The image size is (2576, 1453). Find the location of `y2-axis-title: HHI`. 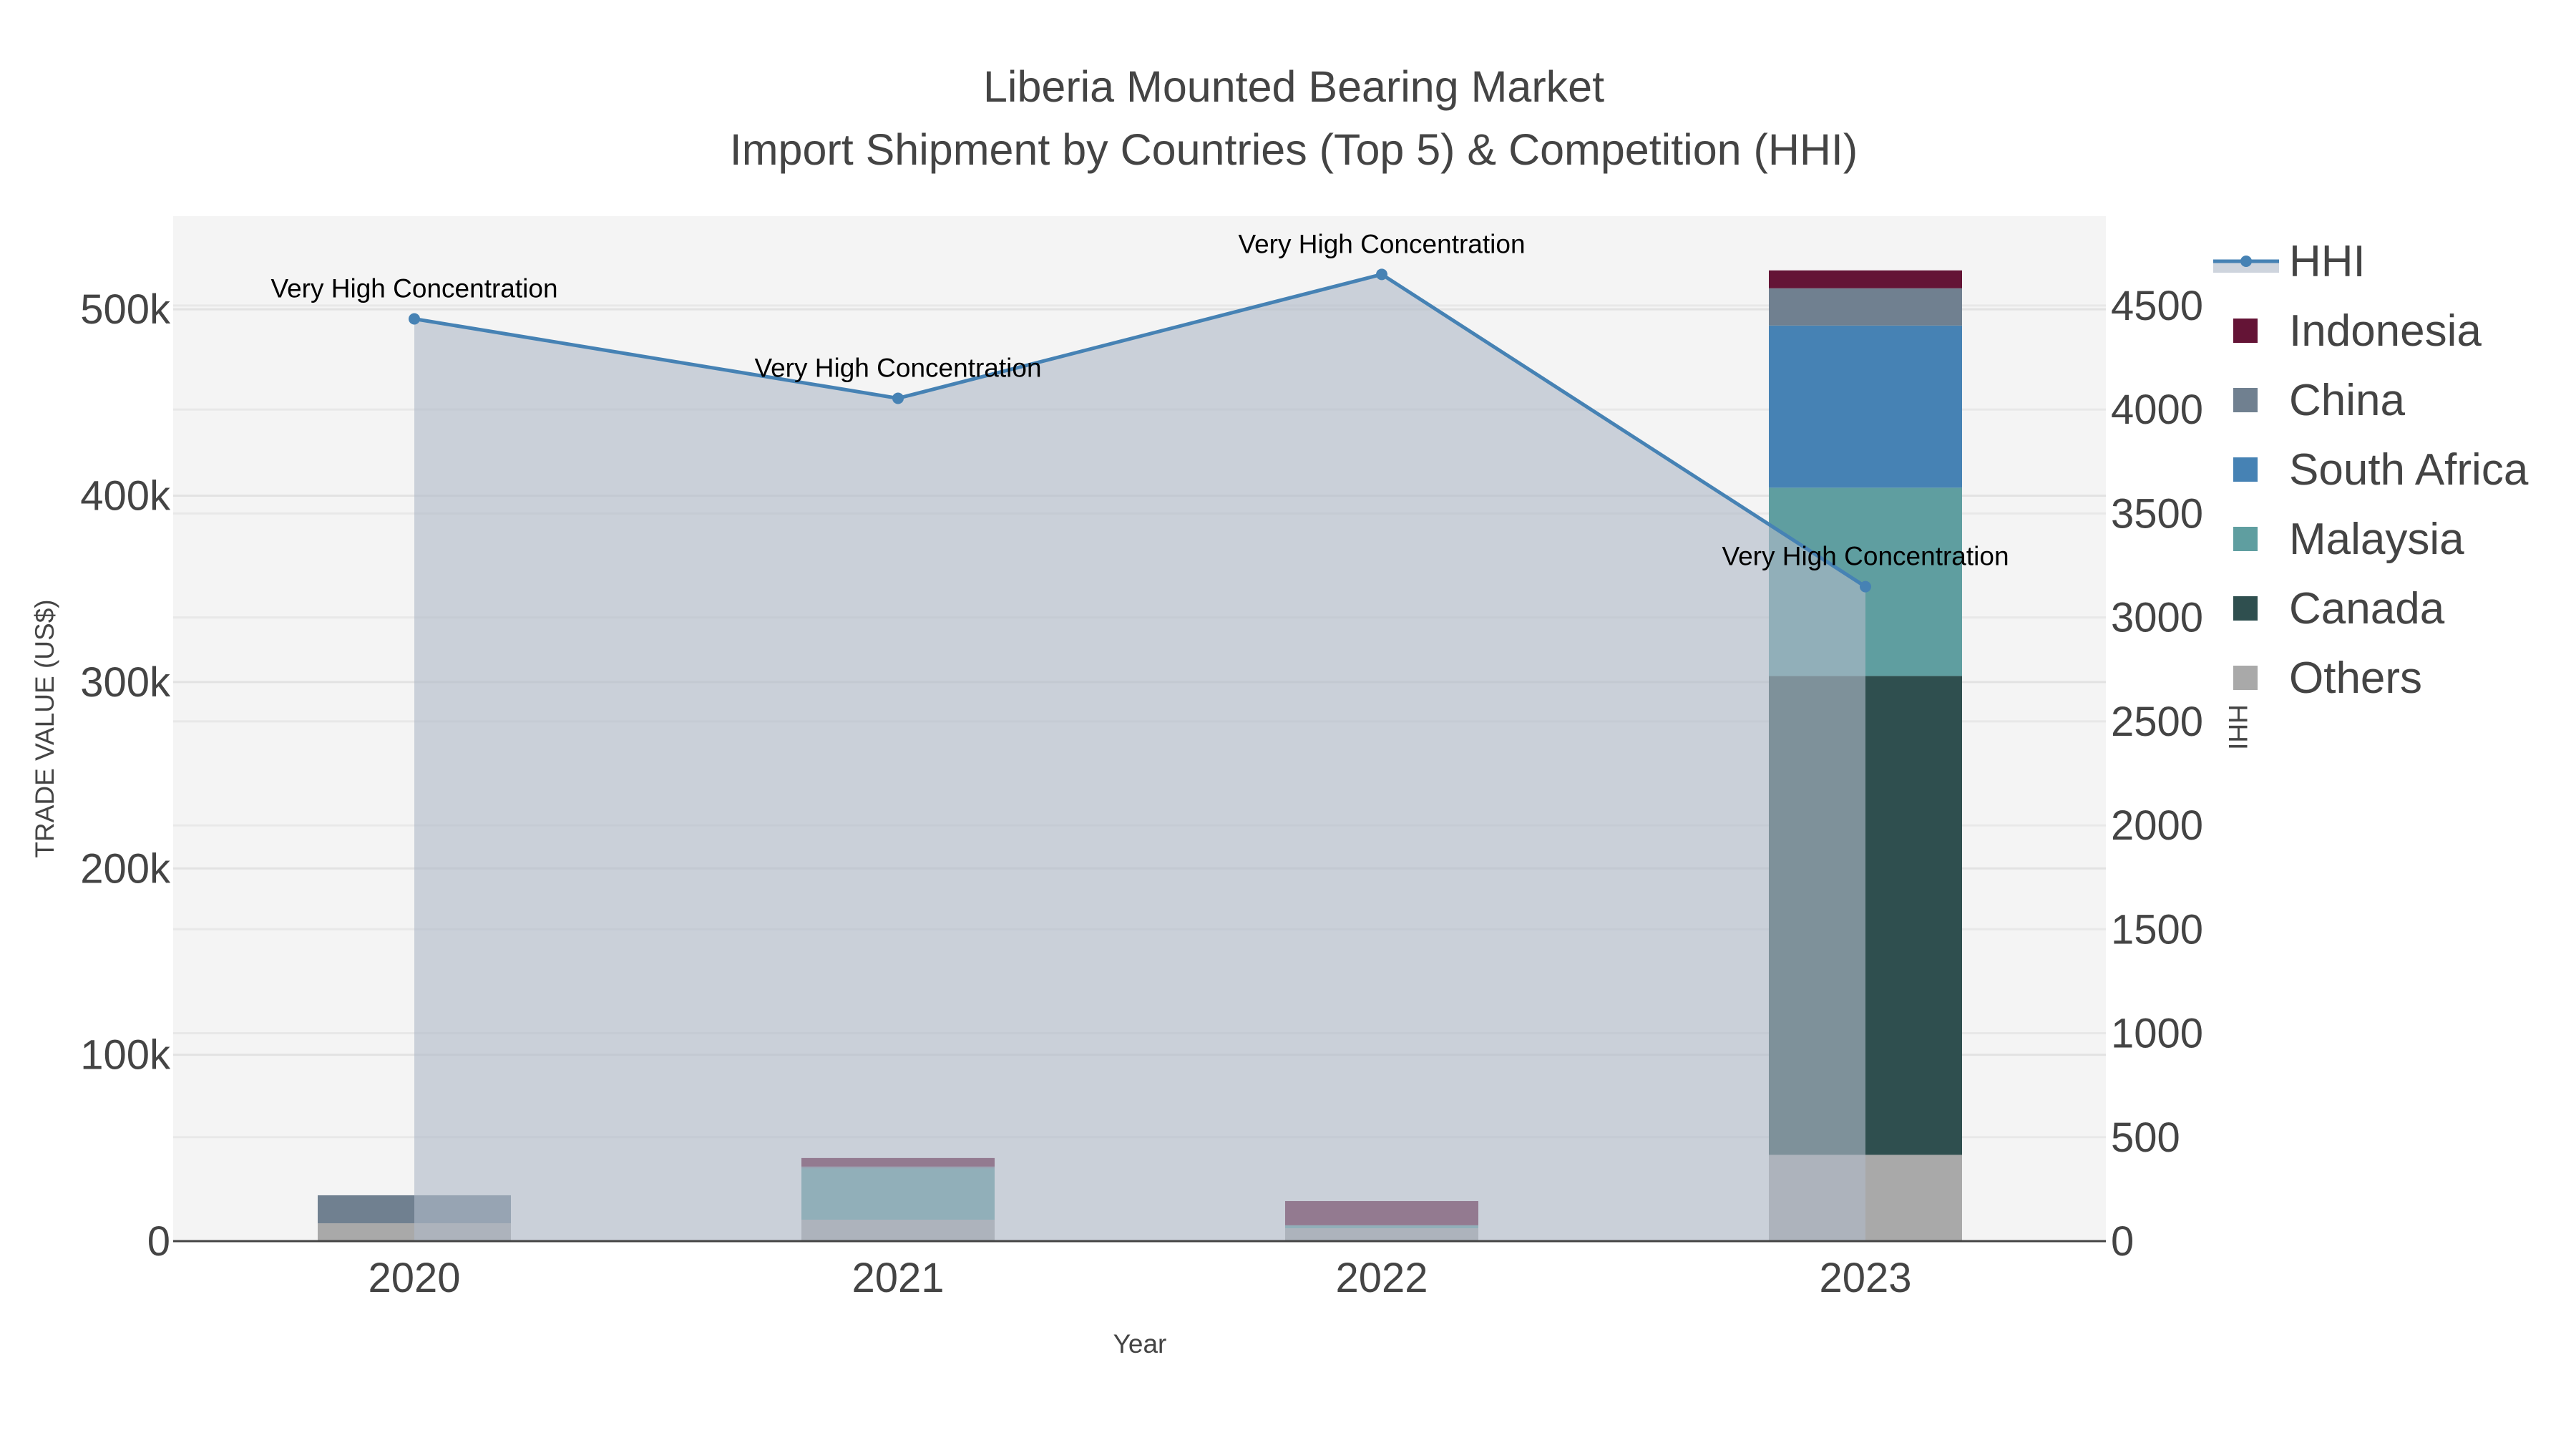

y2-axis-title: HHI is located at coordinates (2238, 727).